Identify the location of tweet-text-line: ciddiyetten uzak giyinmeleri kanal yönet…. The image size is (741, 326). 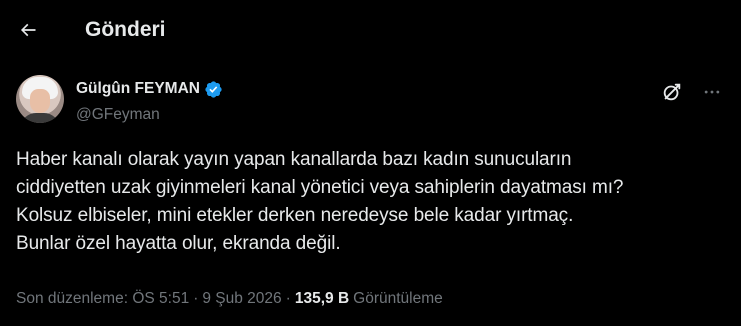
(320, 187).